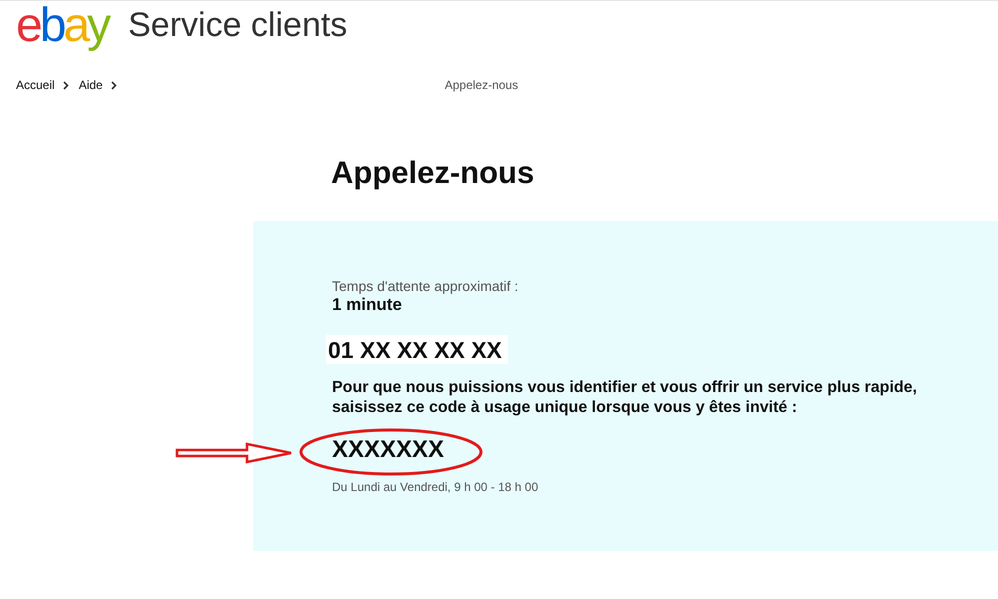 The image size is (998, 599). I want to click on access-code: XXXXXXX, so click(388, 450).